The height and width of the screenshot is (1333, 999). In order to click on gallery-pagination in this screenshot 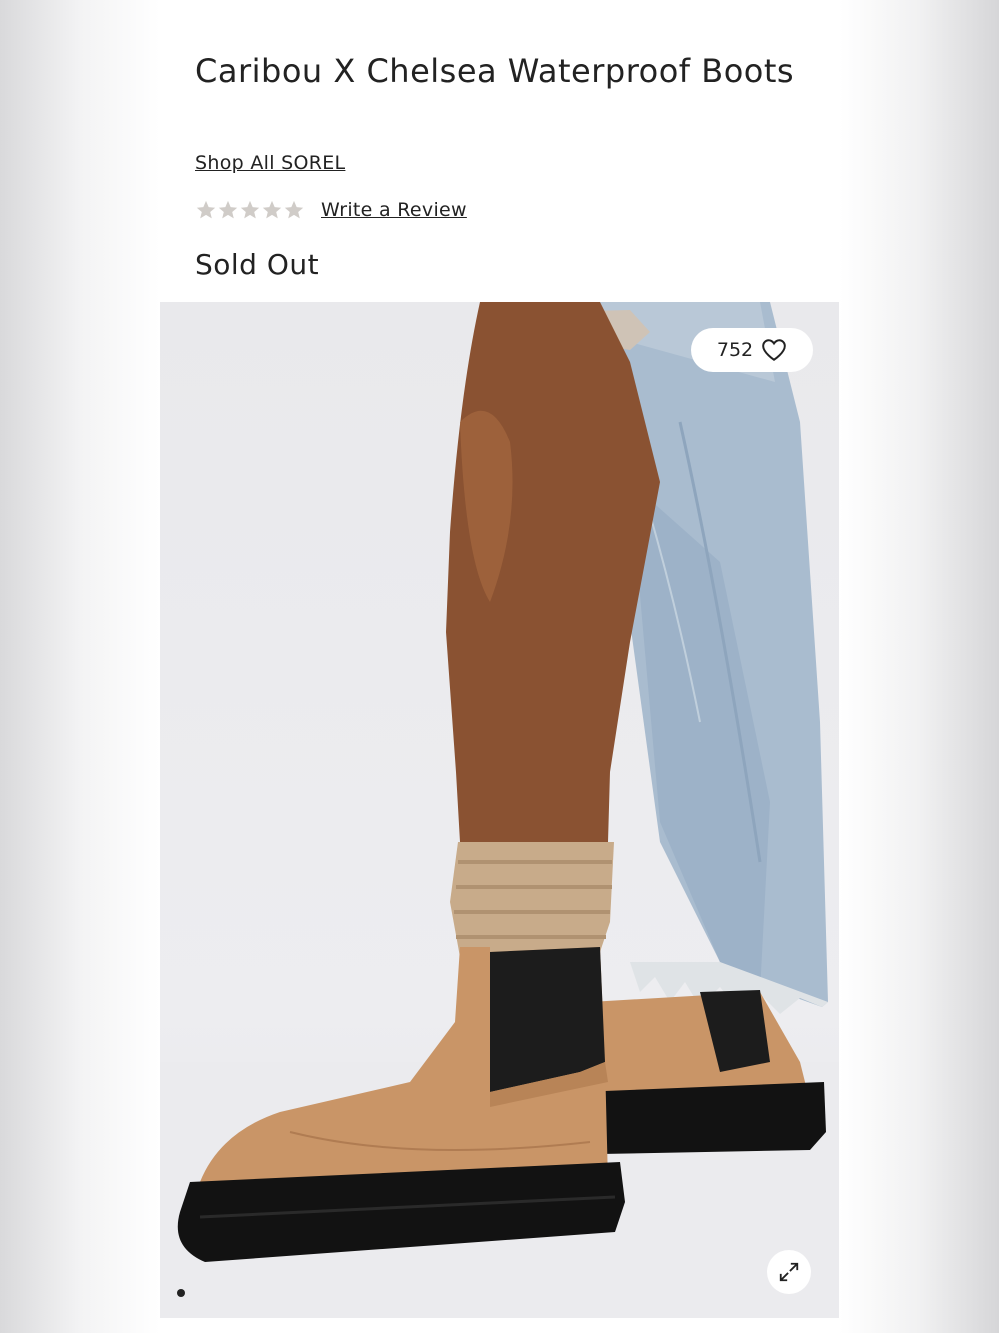, I will do `click(181, 1293)`.